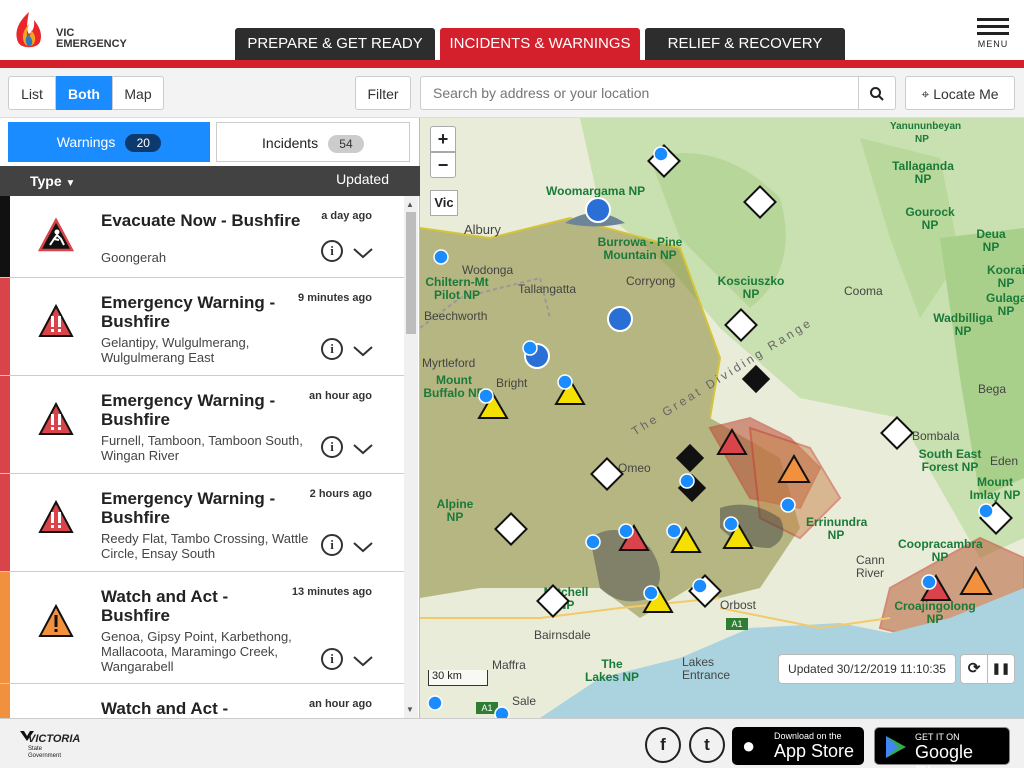 This screenshot has height=784, width=1024. I want to click on sort-type-button: Type ▼, so click(52, 181).